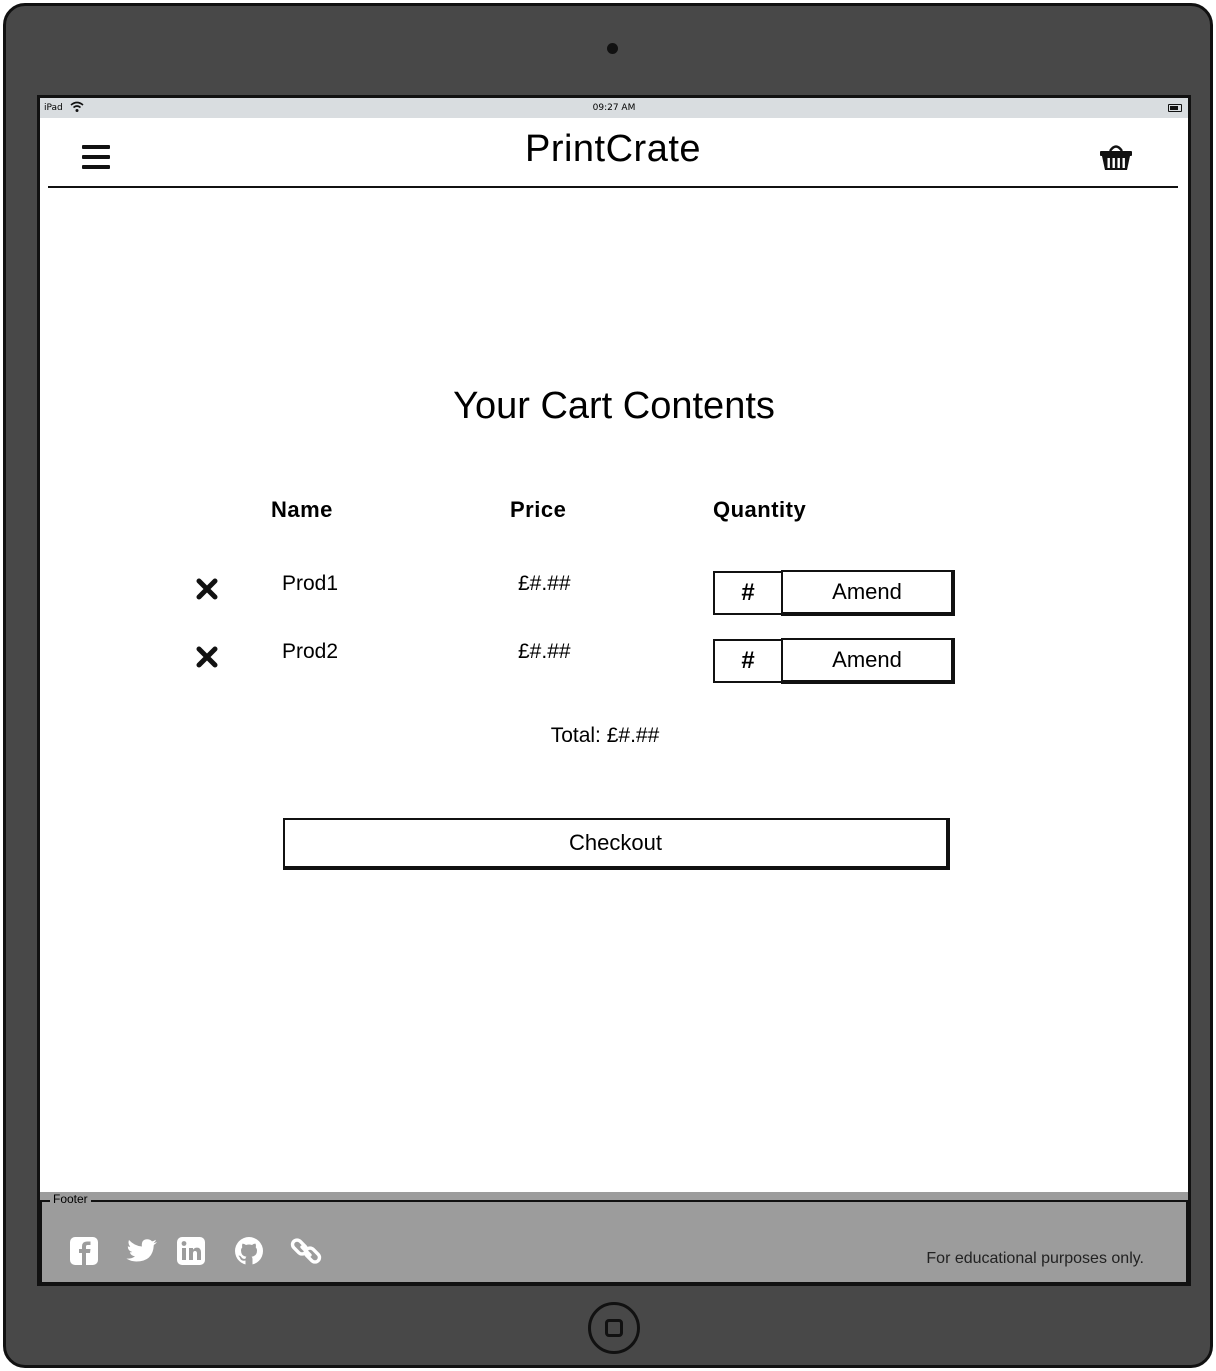  Describe the element at coordinates (614, 406) in the screenshot. I see `page-title: Your Cart Contents` at that location.